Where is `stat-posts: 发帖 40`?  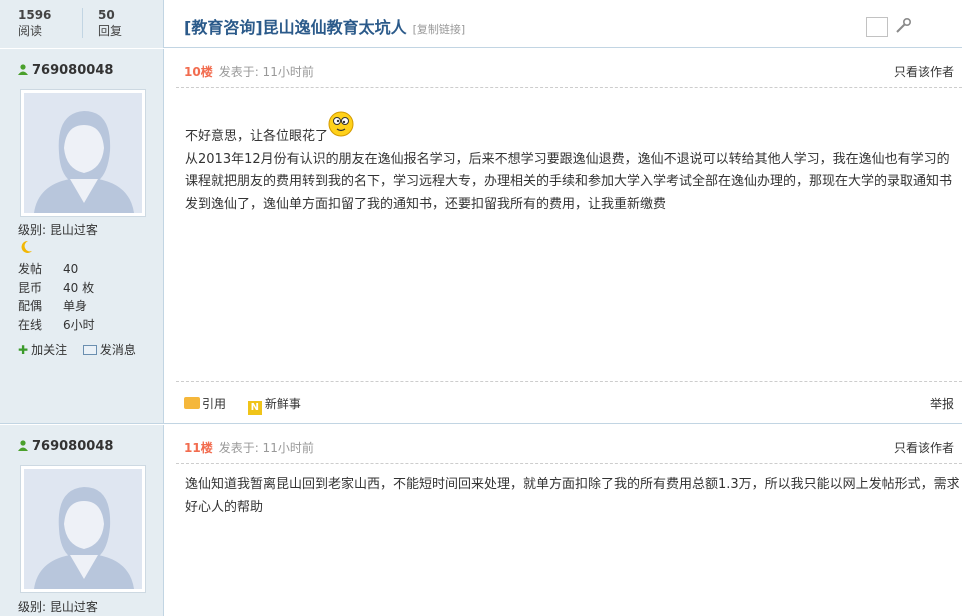 stat-posts: 发帖 40 is located at coordinates (56, 269).